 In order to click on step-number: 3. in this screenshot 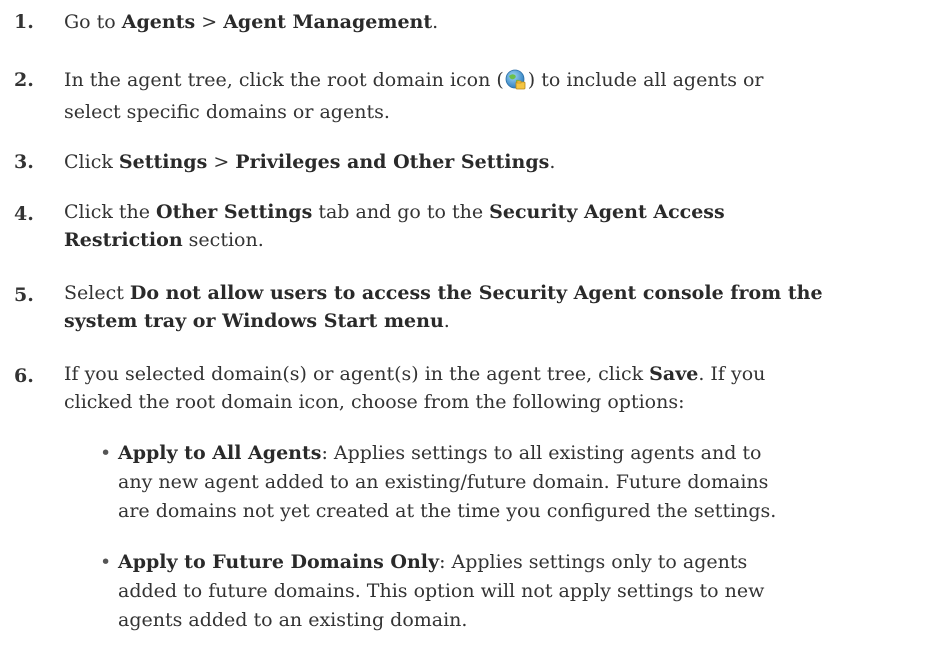, I will do `click(24, 162)`.